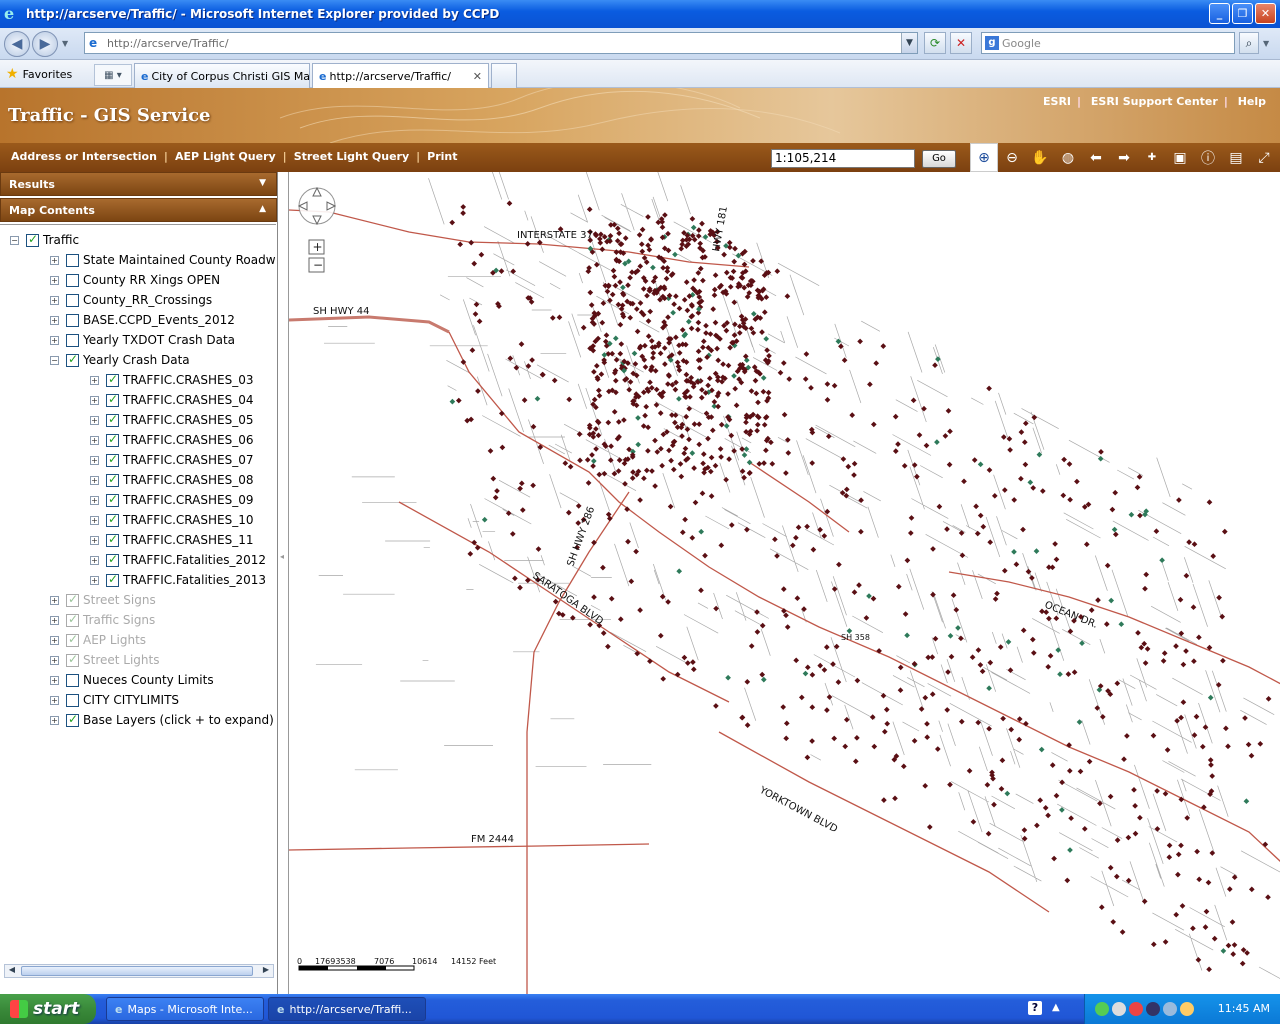 The image size is (1280, 1024). I want to click on scale-input: 1:105,214, so click(843, 158).